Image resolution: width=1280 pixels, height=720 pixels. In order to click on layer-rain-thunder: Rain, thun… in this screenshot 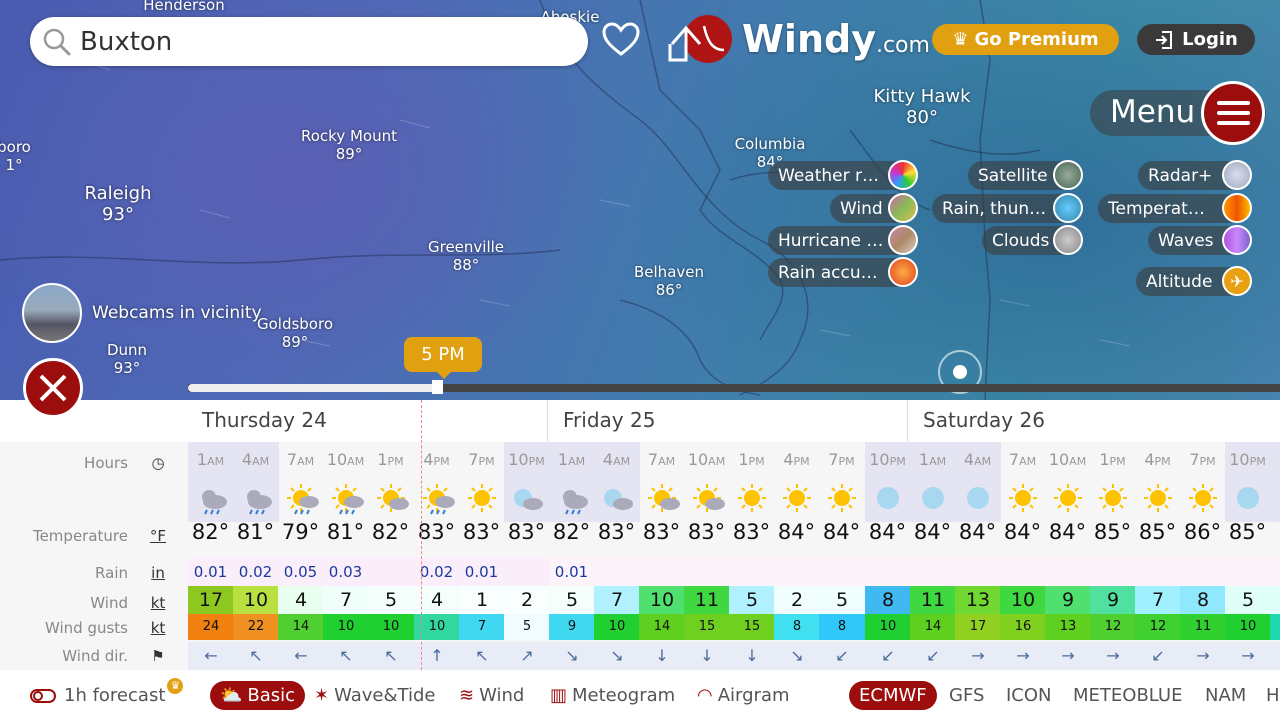, I will do `click(1007, 208)`.